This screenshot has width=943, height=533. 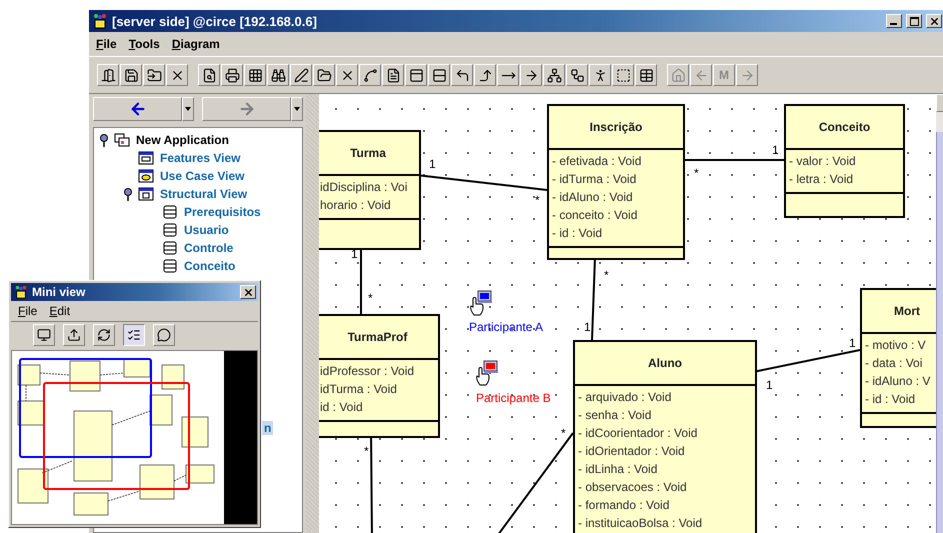 What do you see at coordinates (665, 436) in the screenshot?
I see `class-box: Aluno - arquivado : Void - senha : Void - idCoorientador : Void - idOrientador : Void - idLinha : Void - observacoes : Void - formando : Void - instituicaoBolsa : Void` at bounding box center [665, 436].